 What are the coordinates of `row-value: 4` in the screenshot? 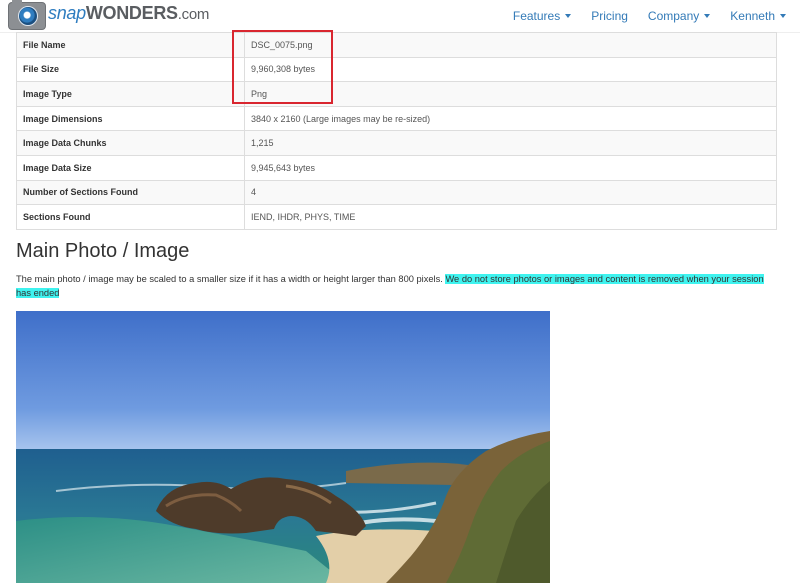 It's located at (510, 192).